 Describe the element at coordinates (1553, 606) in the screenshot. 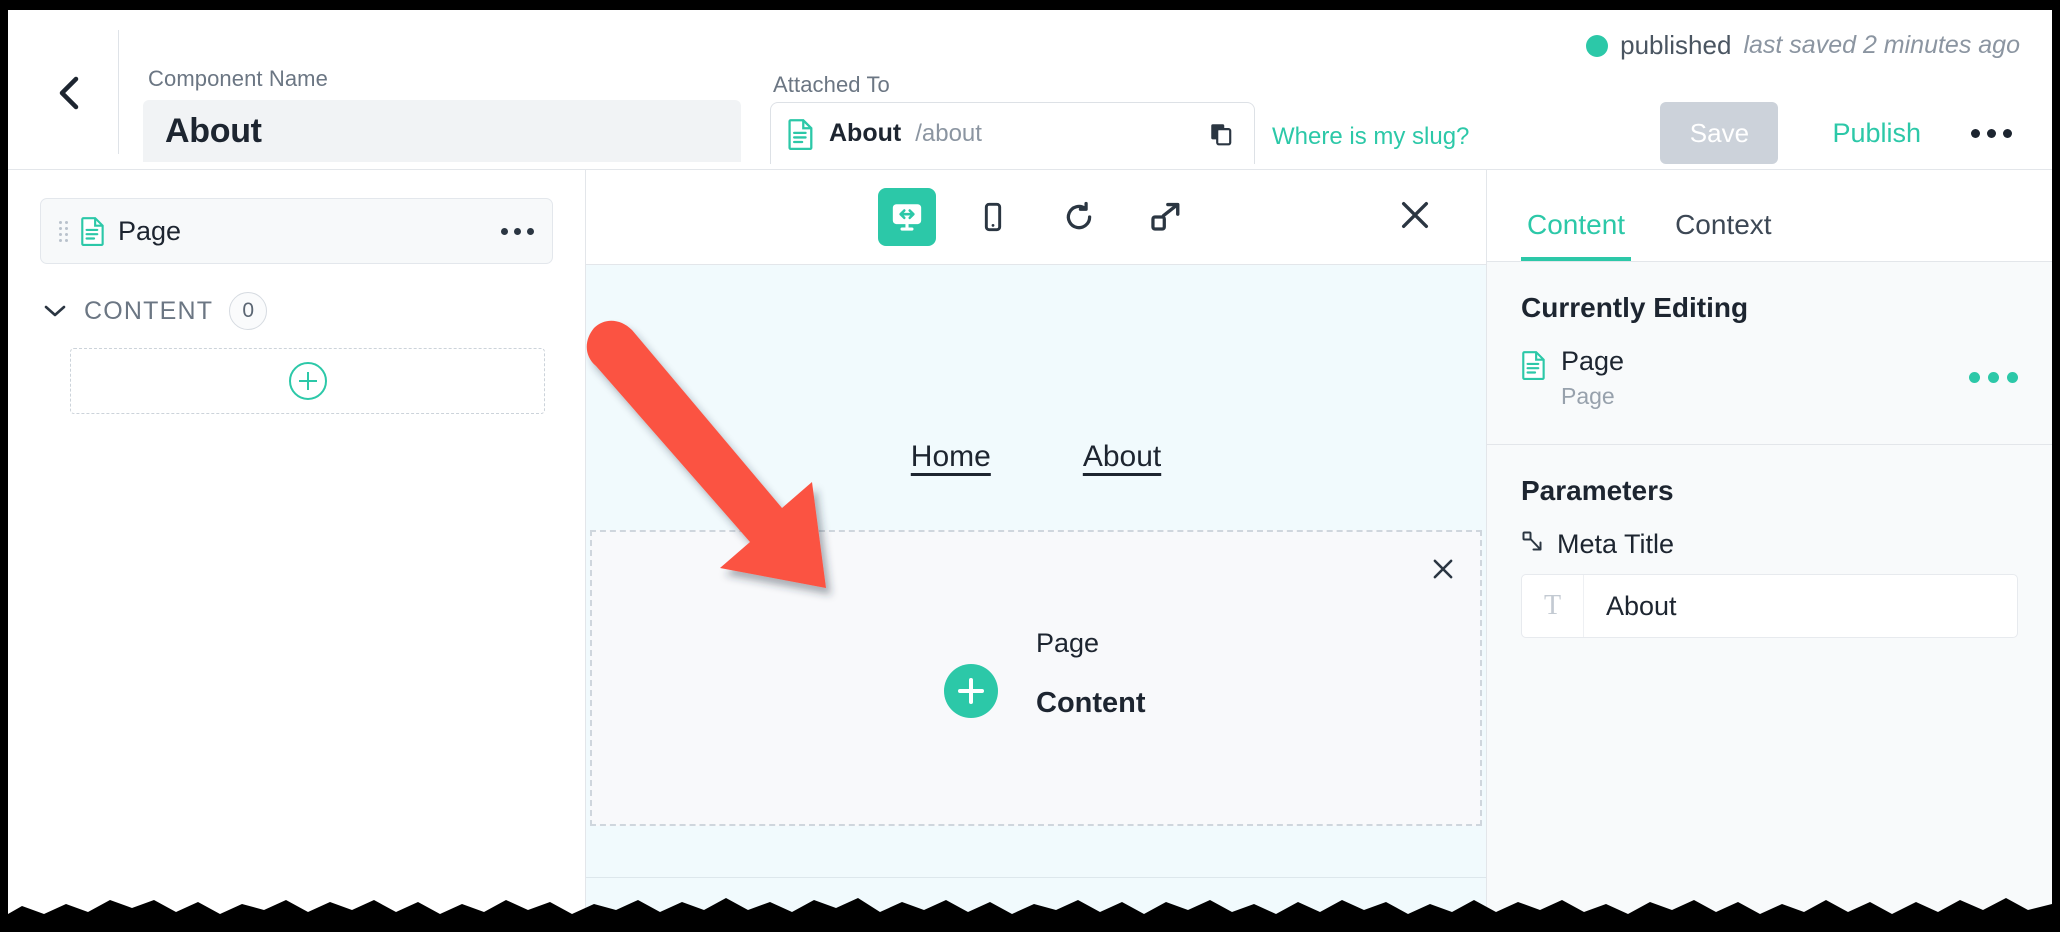

I see `text-type-icon: T` at that location.